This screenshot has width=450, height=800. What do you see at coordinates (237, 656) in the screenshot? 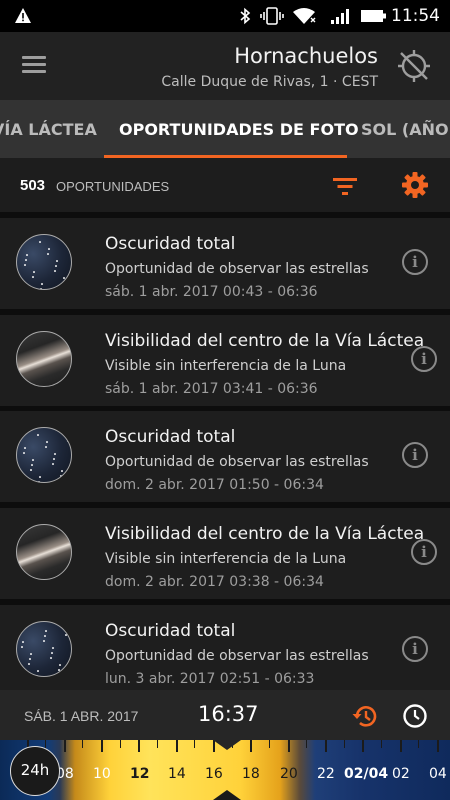
I see `card-subtitle: Oportunidad de observar las estrellas` at bounding box center [237, 656].